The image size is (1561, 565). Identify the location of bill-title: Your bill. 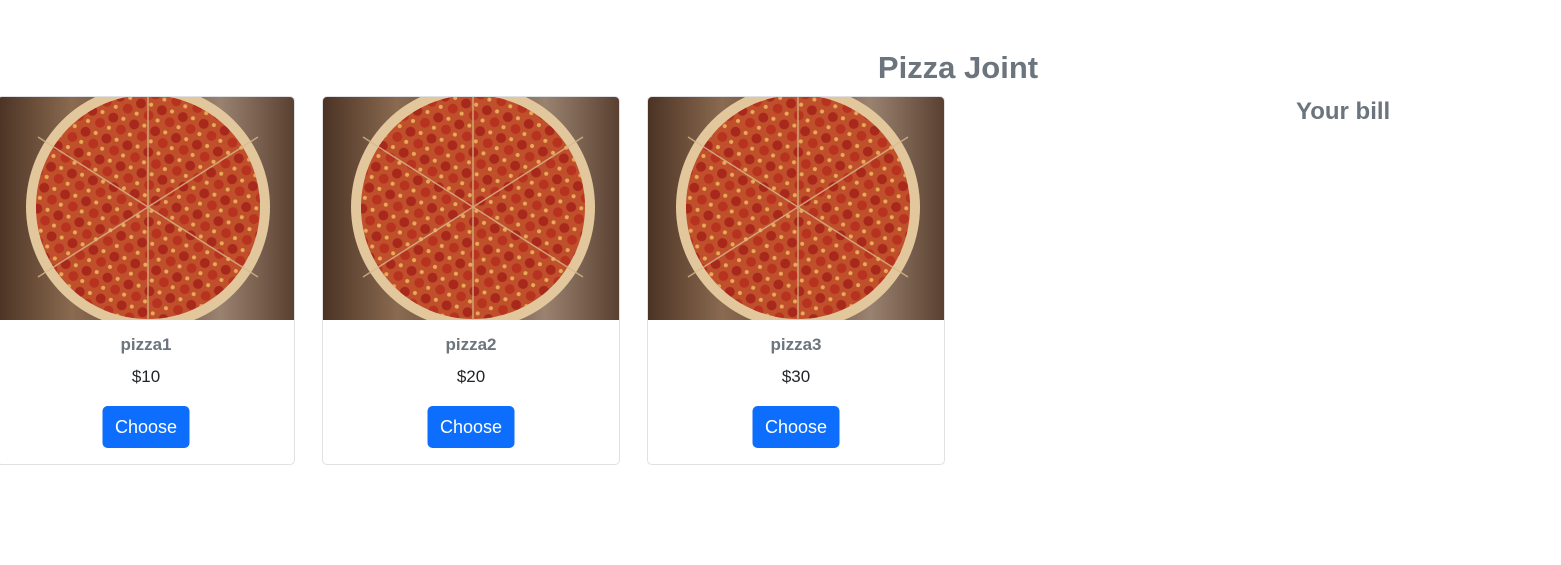
(1343, 111).